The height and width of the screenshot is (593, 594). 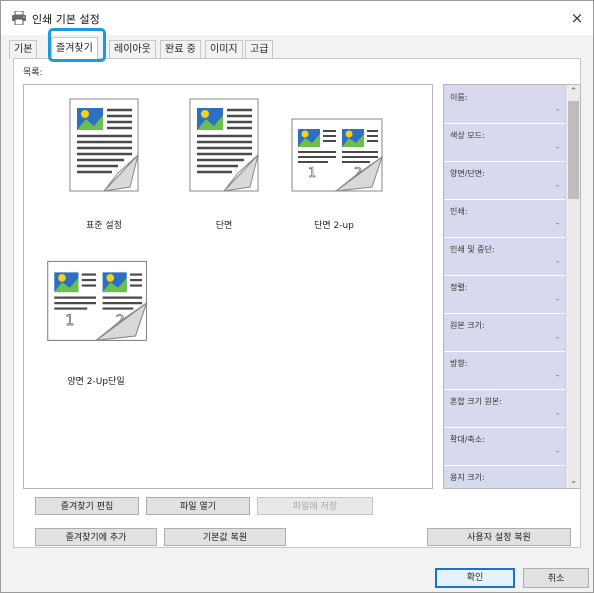 I want to click on property-row: 정렬: -, so click(x=504, y=294).